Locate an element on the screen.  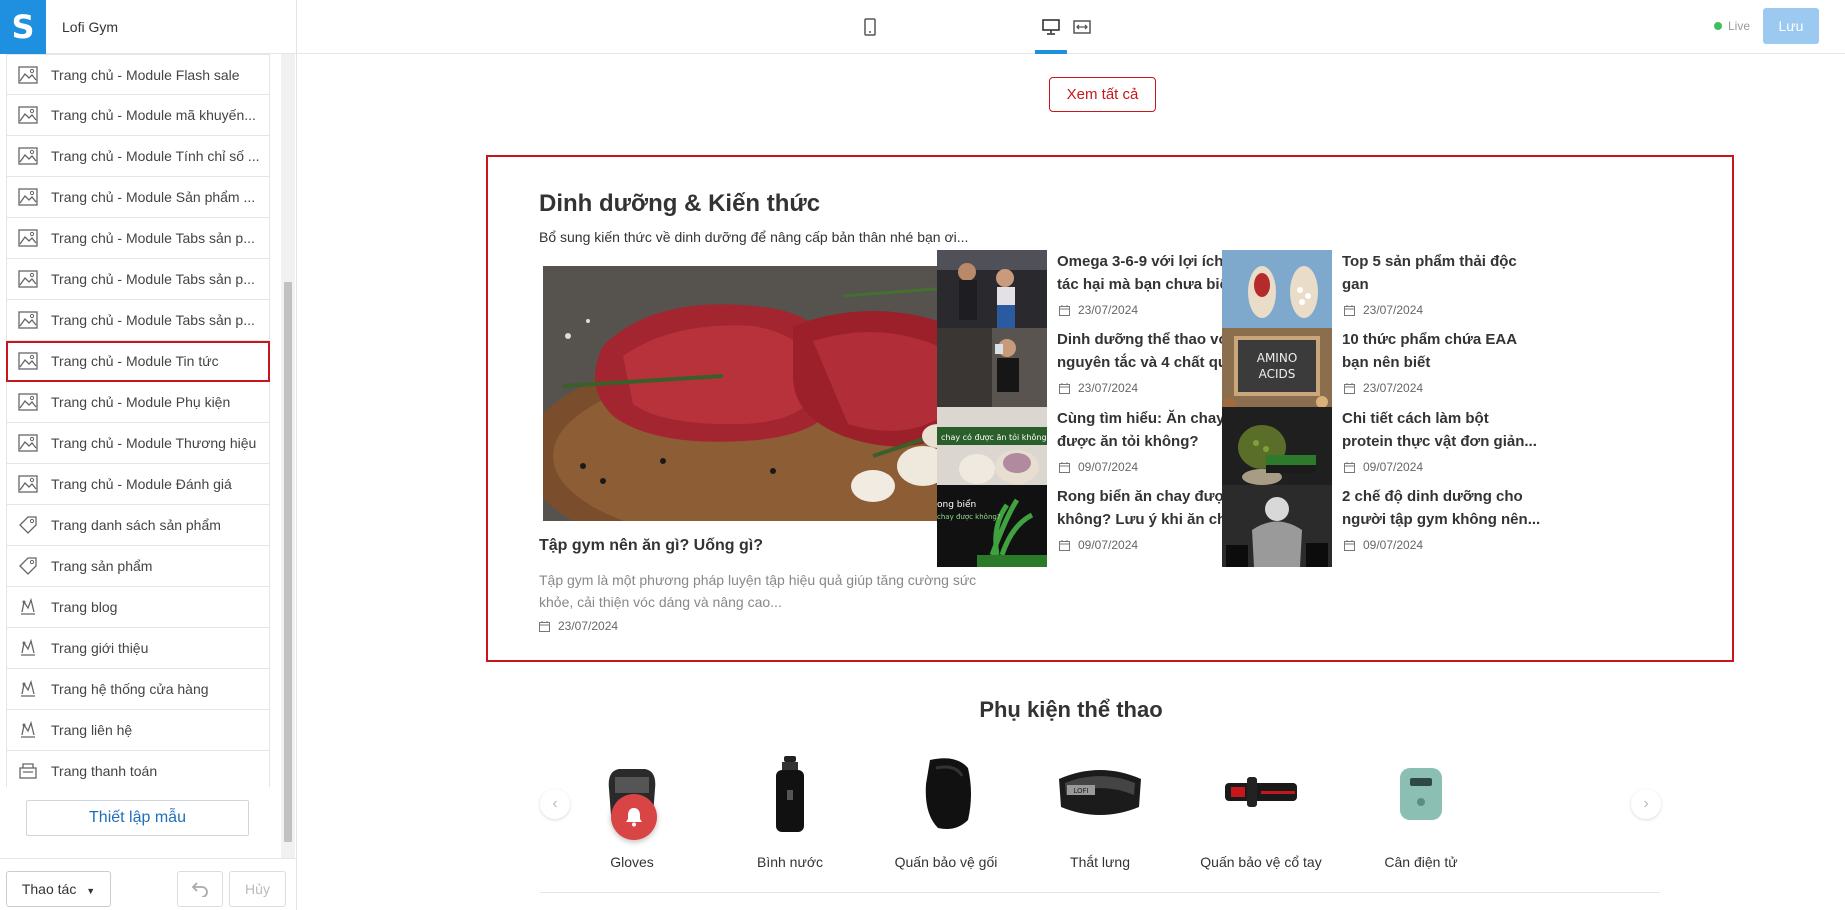
sidebar-page-label: Trang chủ - Module Đánh giá is located at coordinates (141, 484).